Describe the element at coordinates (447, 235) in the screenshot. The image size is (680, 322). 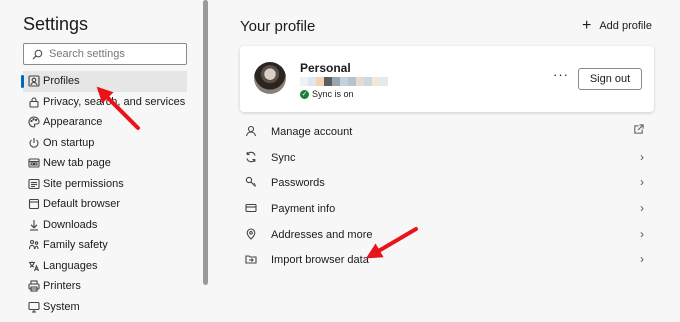
I see `addresses-row: Addresses and more ›` at that location.